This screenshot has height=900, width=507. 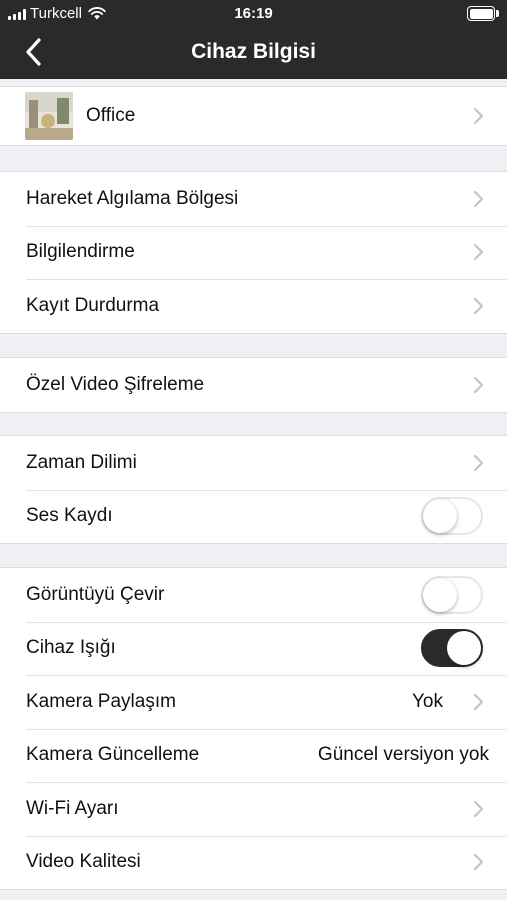 What do you see at coordinates (253, 755) in the screenshot?
I see `camera-update-row: Kamera Güncelleme Güncel versiyon yok` at bounding box center [253, 755].